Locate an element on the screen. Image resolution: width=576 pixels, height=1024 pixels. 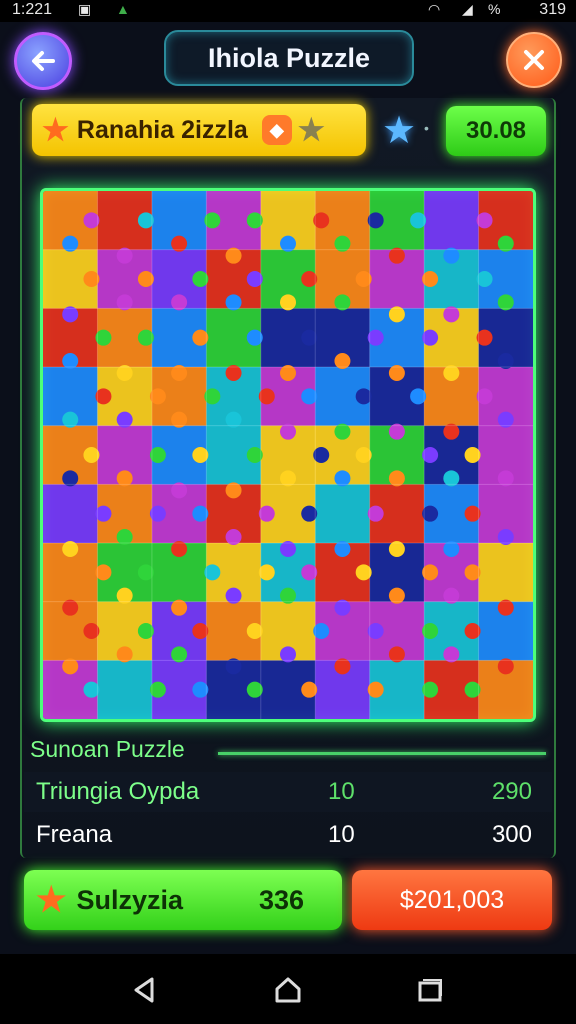
status-bar: 1:221 ▣ ▲ ◠ ◢ % 319 is located at coordinates (288, 11).